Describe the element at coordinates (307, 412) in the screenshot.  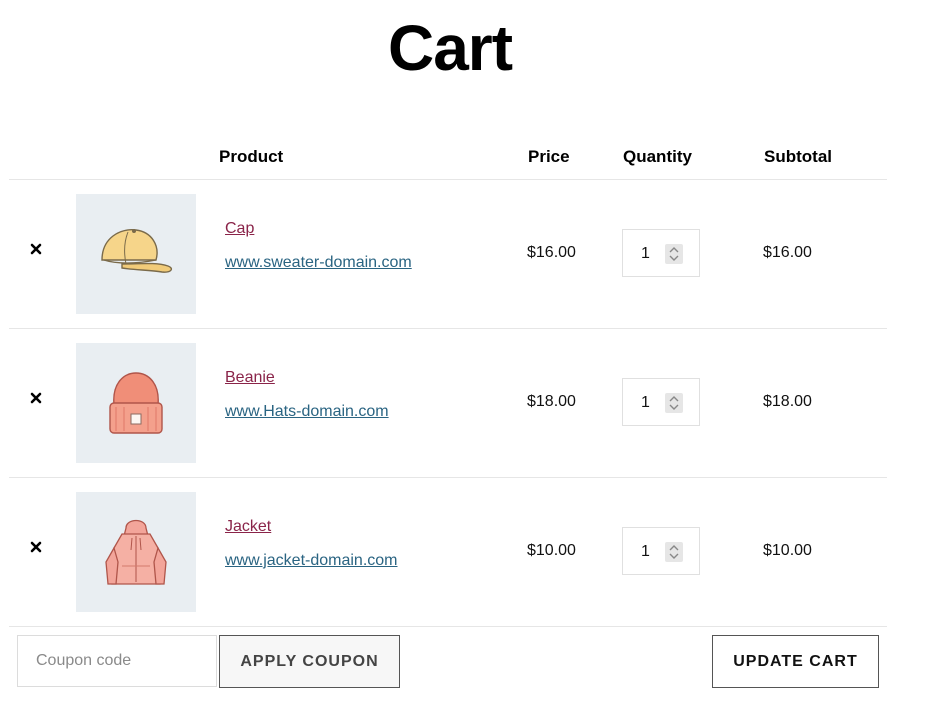
I see `product-url-link: www.Hats-domain.com` at that location.